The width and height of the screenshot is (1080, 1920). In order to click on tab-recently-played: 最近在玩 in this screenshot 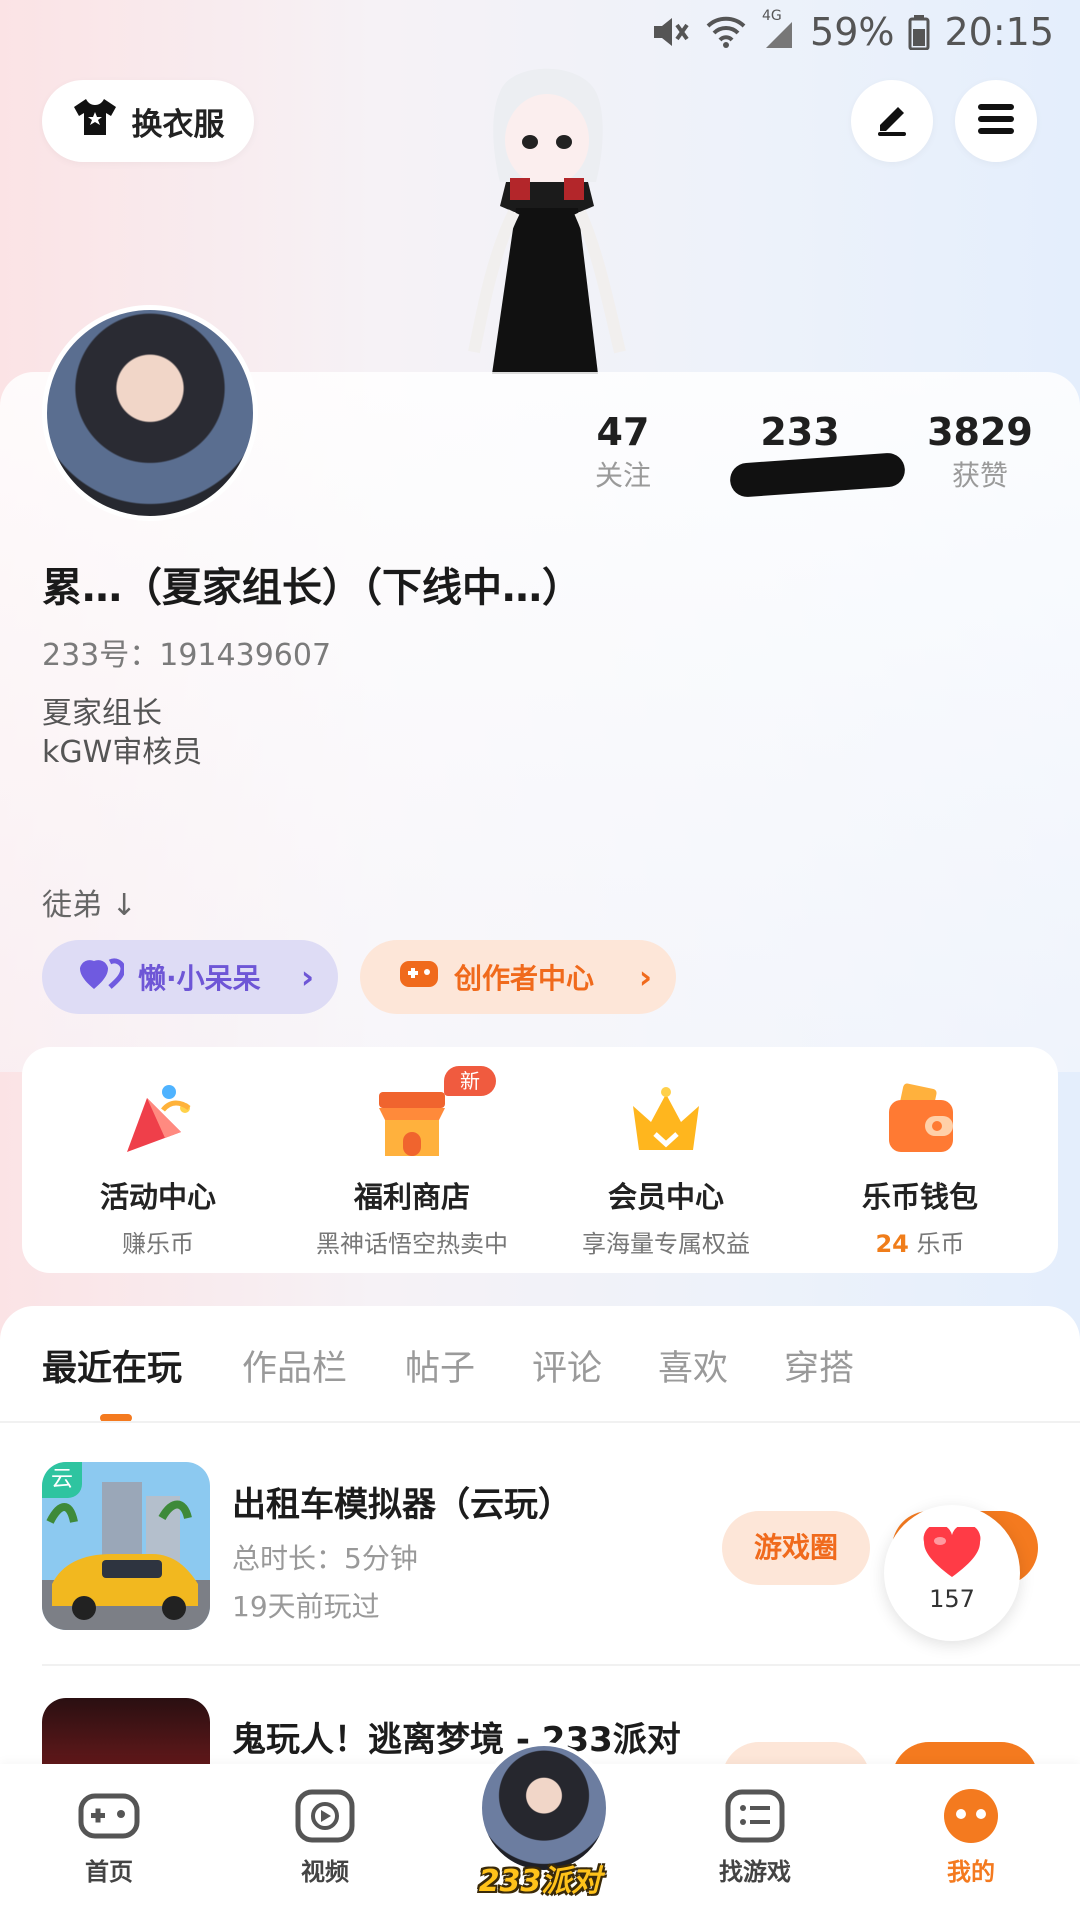, I will do `click(112, 1365)`.